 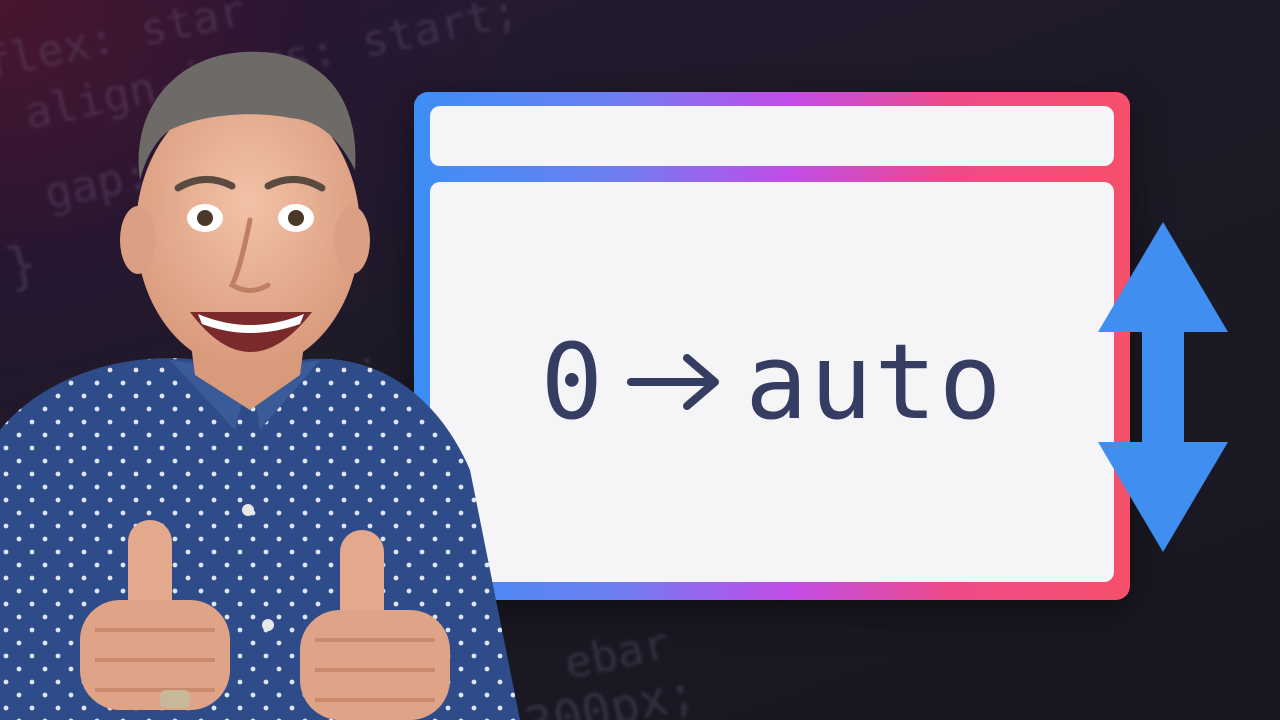 I want to click on arrow-right-icon, so click(x=673, y=382).